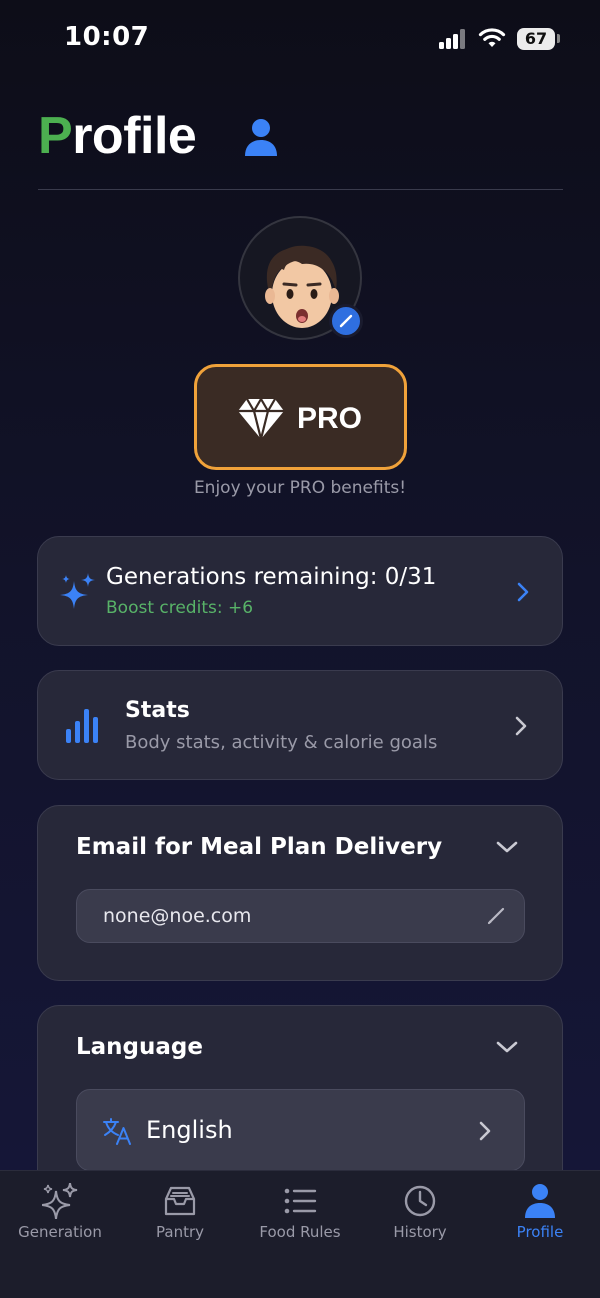 The height and width of the screenshot is (1298, 600). I want to click on header-divider, so click(300, 189).